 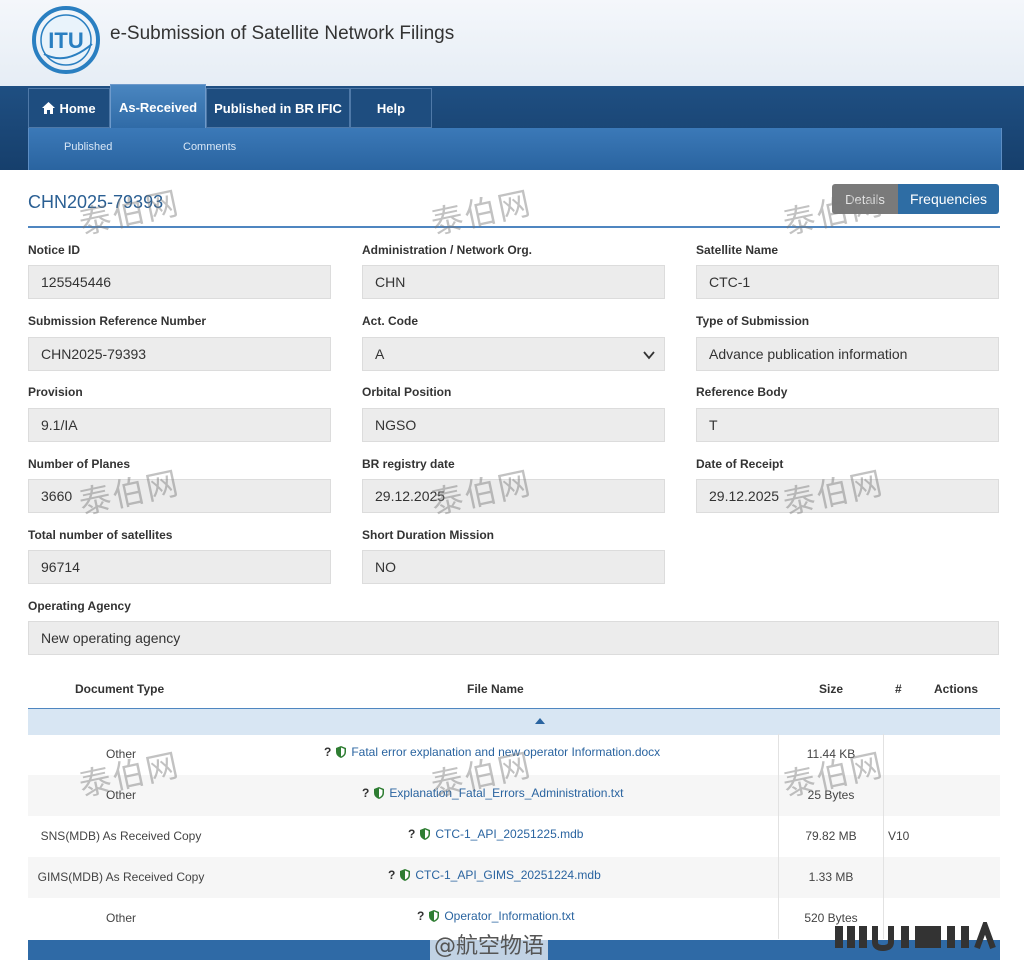 I want to click on tab-as-received-label: As-Received, so click(x=158, y=107).